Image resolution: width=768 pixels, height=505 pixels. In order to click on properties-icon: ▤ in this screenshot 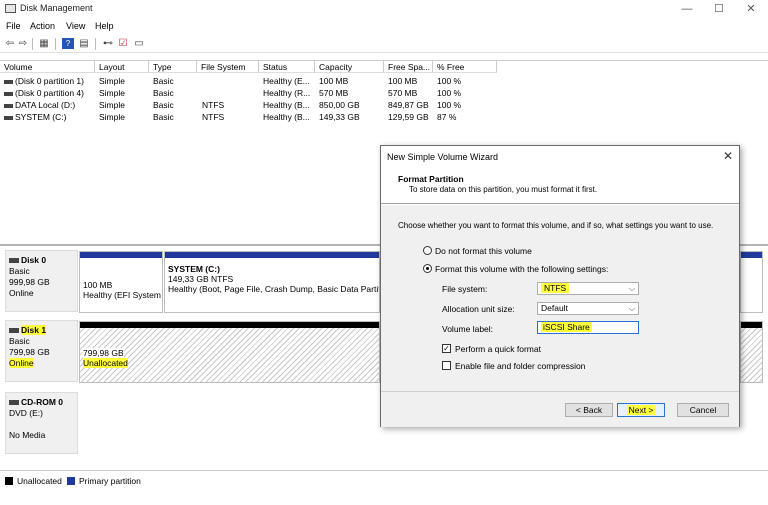, I will do `click(84, 43)`.